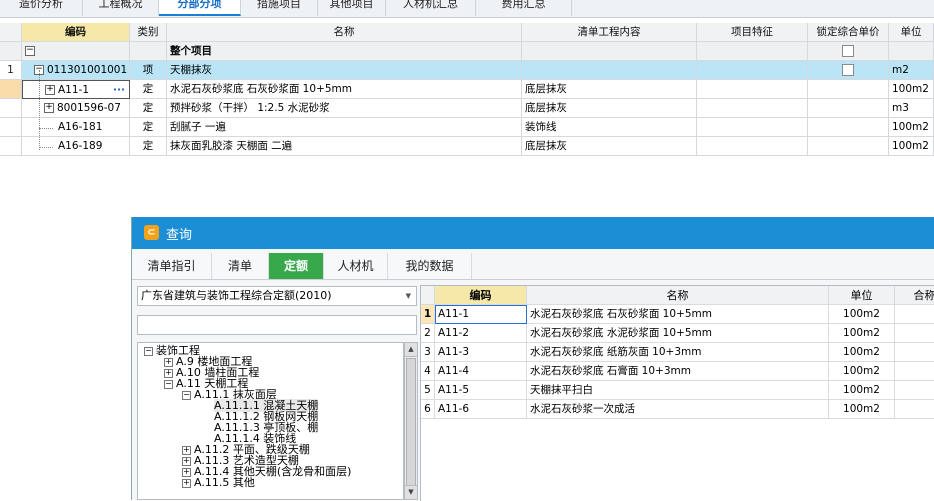 Image resolution: width=934 pixels, height=501 pixels. Describe the element at coordinates (481, 390) in the screenshot. I see `code-cell: A11-5` at that location.